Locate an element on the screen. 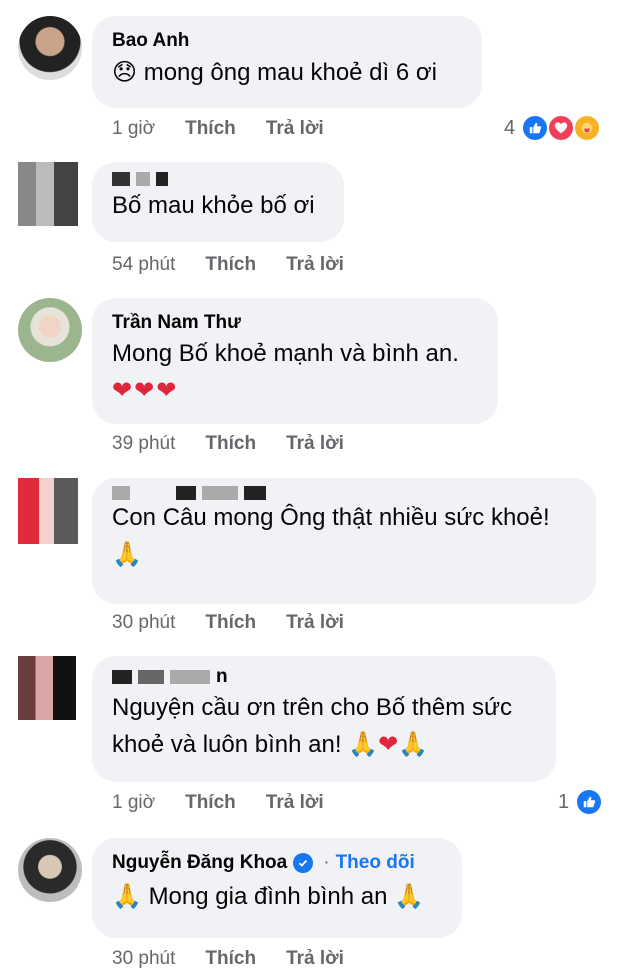 The width and height of the screenshot is (620, 970). comment-text: 😞 mong ông mau khoẻ dì 6 ơi is located at coordinates (287, 72).